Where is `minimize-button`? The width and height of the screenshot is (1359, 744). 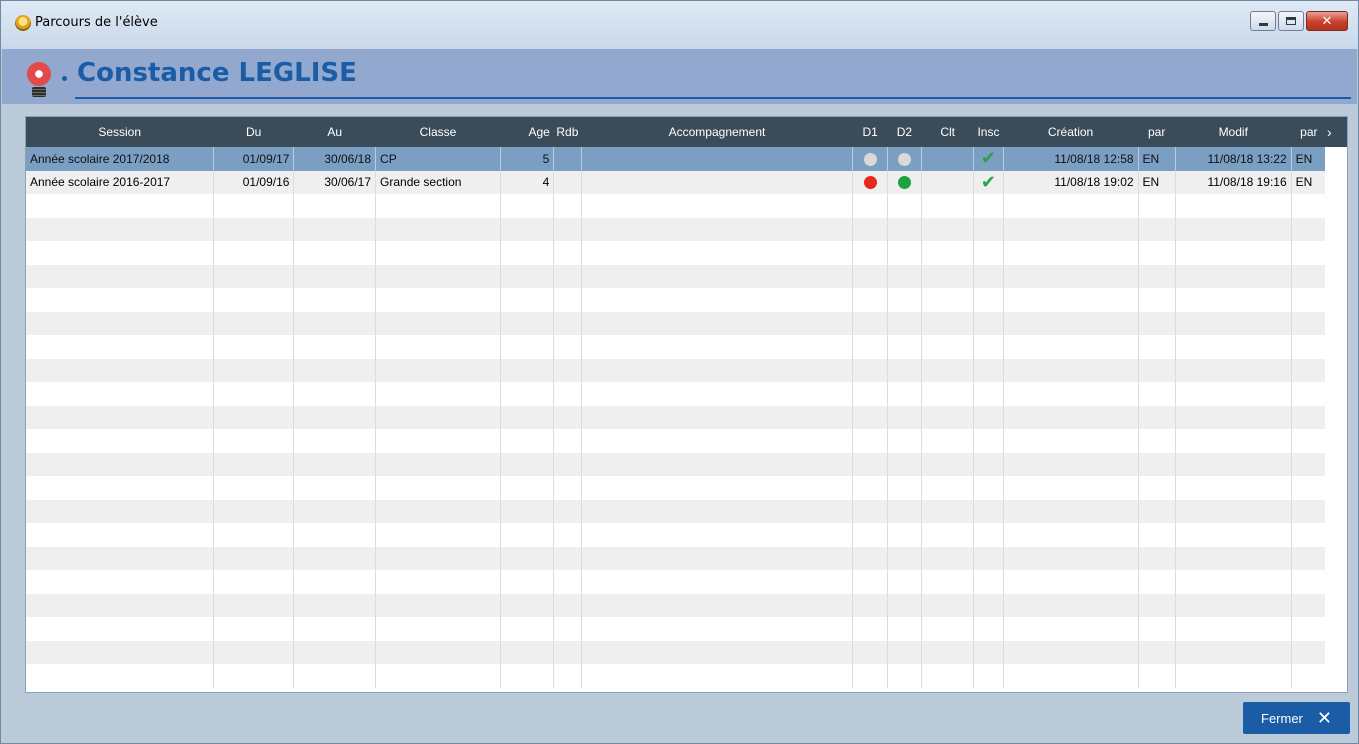 minimize-button is located at coordinates (1263, 21).